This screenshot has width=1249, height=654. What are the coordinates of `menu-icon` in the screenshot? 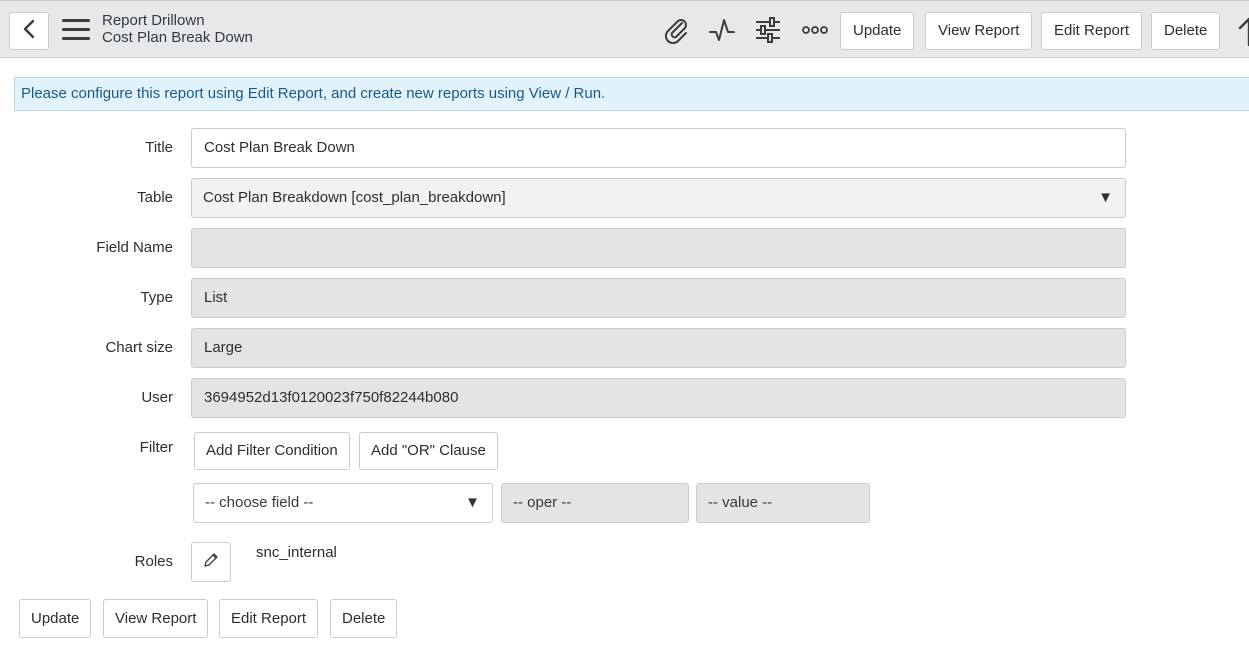 It's located at (76, 31).